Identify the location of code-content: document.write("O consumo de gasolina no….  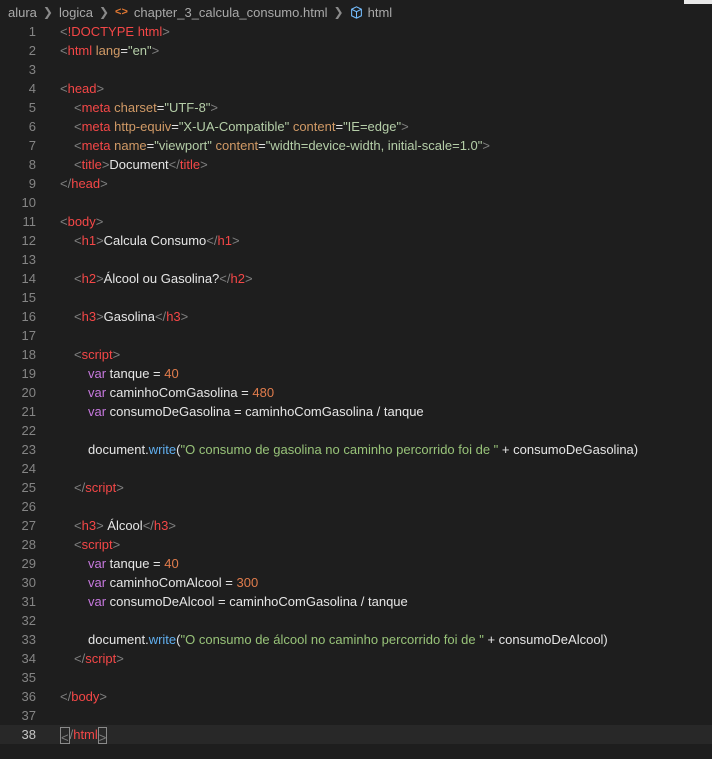
(337, 449).